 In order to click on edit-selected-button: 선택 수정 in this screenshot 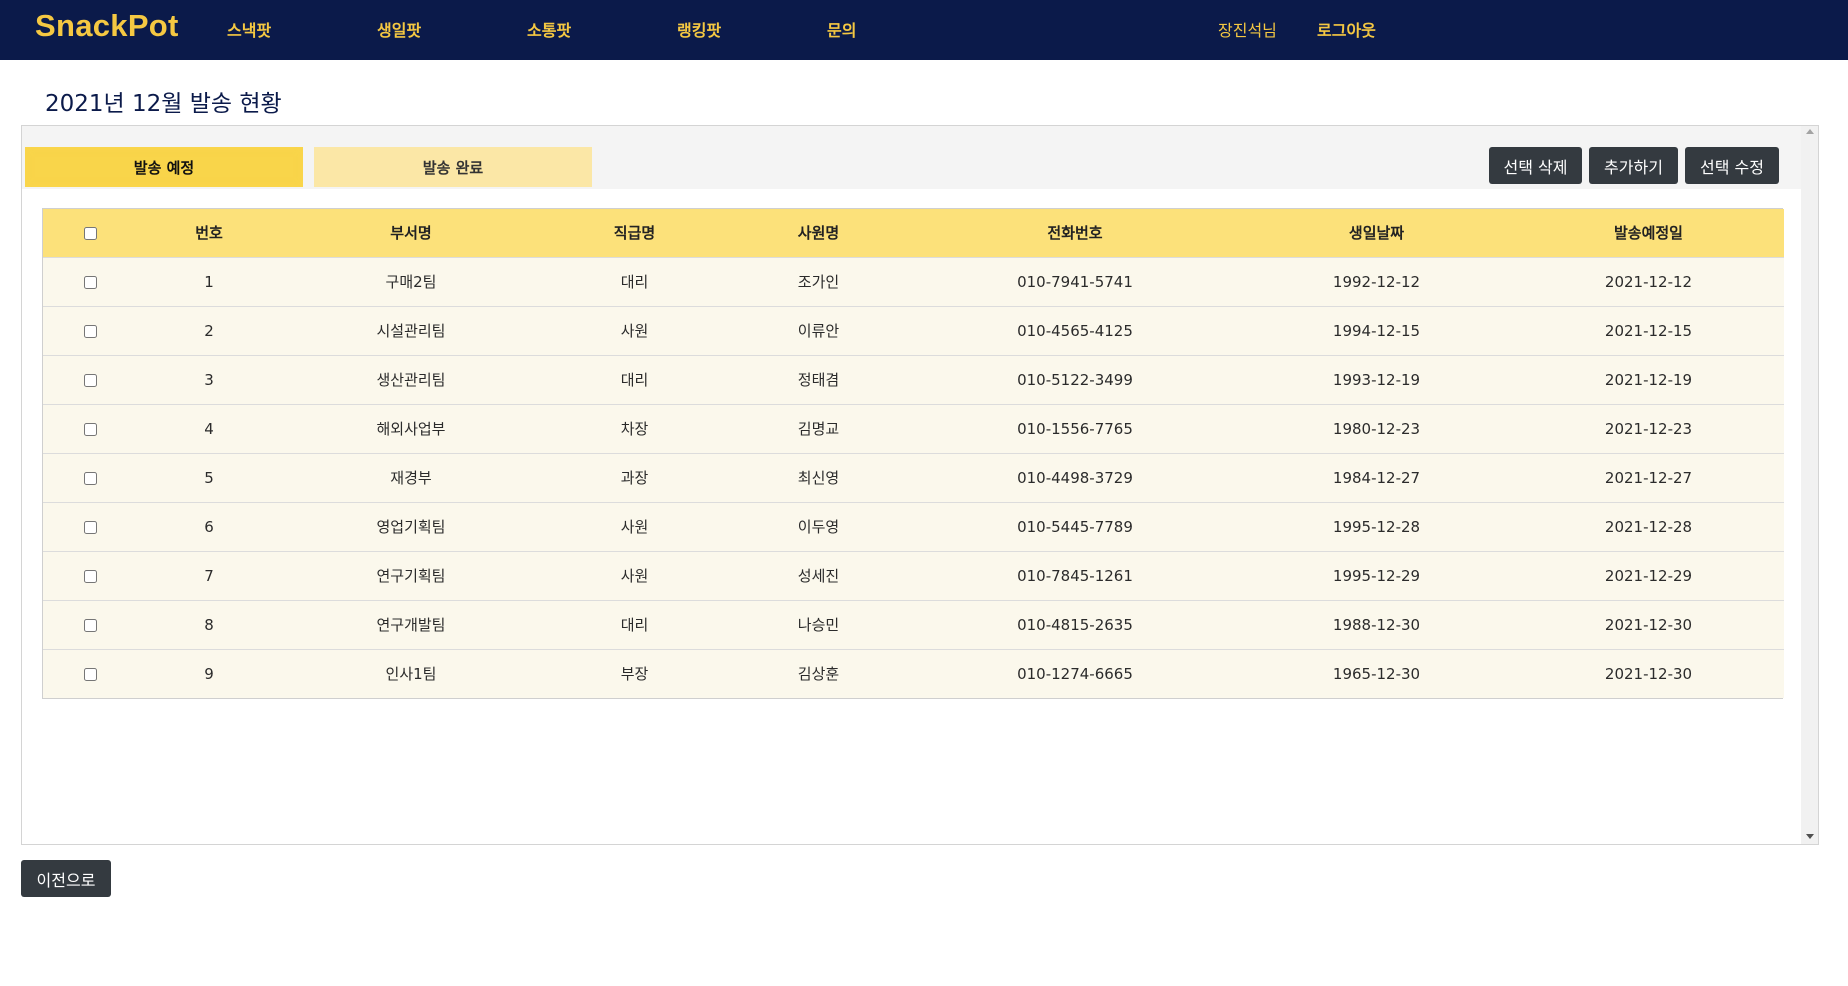, I will do `click(1732, 165)`.